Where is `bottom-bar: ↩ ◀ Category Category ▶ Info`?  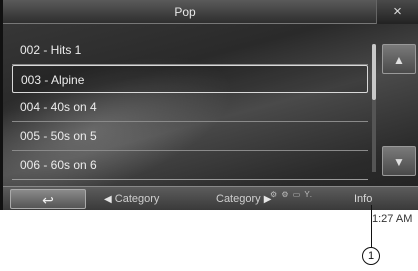
bottom-bar: ↩ ◀ Category Category ▶ Info is located at coordinates (209, 198).